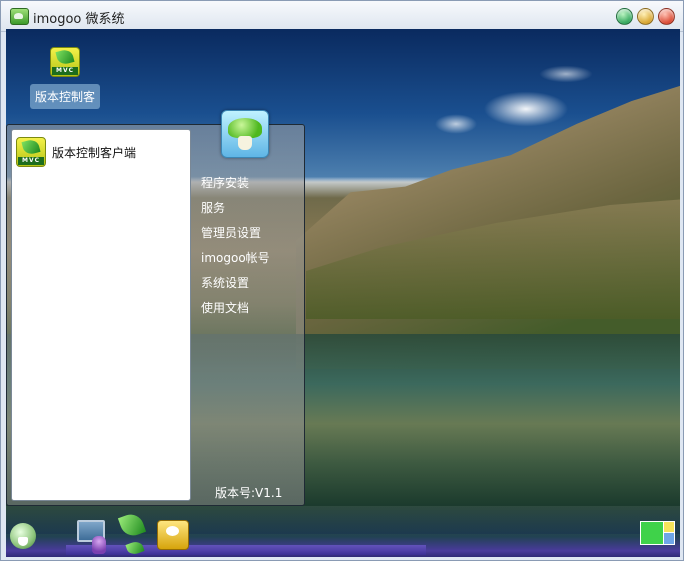 Image resolution: width=684 pixels, height=561 pixels. Describe the element at coordinates (645, 16) in the screenshot. I see `maximize-button` at that location.